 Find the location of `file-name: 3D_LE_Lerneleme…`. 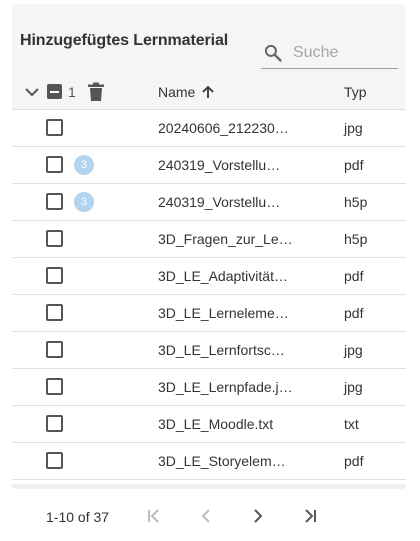

file-name: 3D_LE_Lerneleme… is located at coordinates (223, 313).